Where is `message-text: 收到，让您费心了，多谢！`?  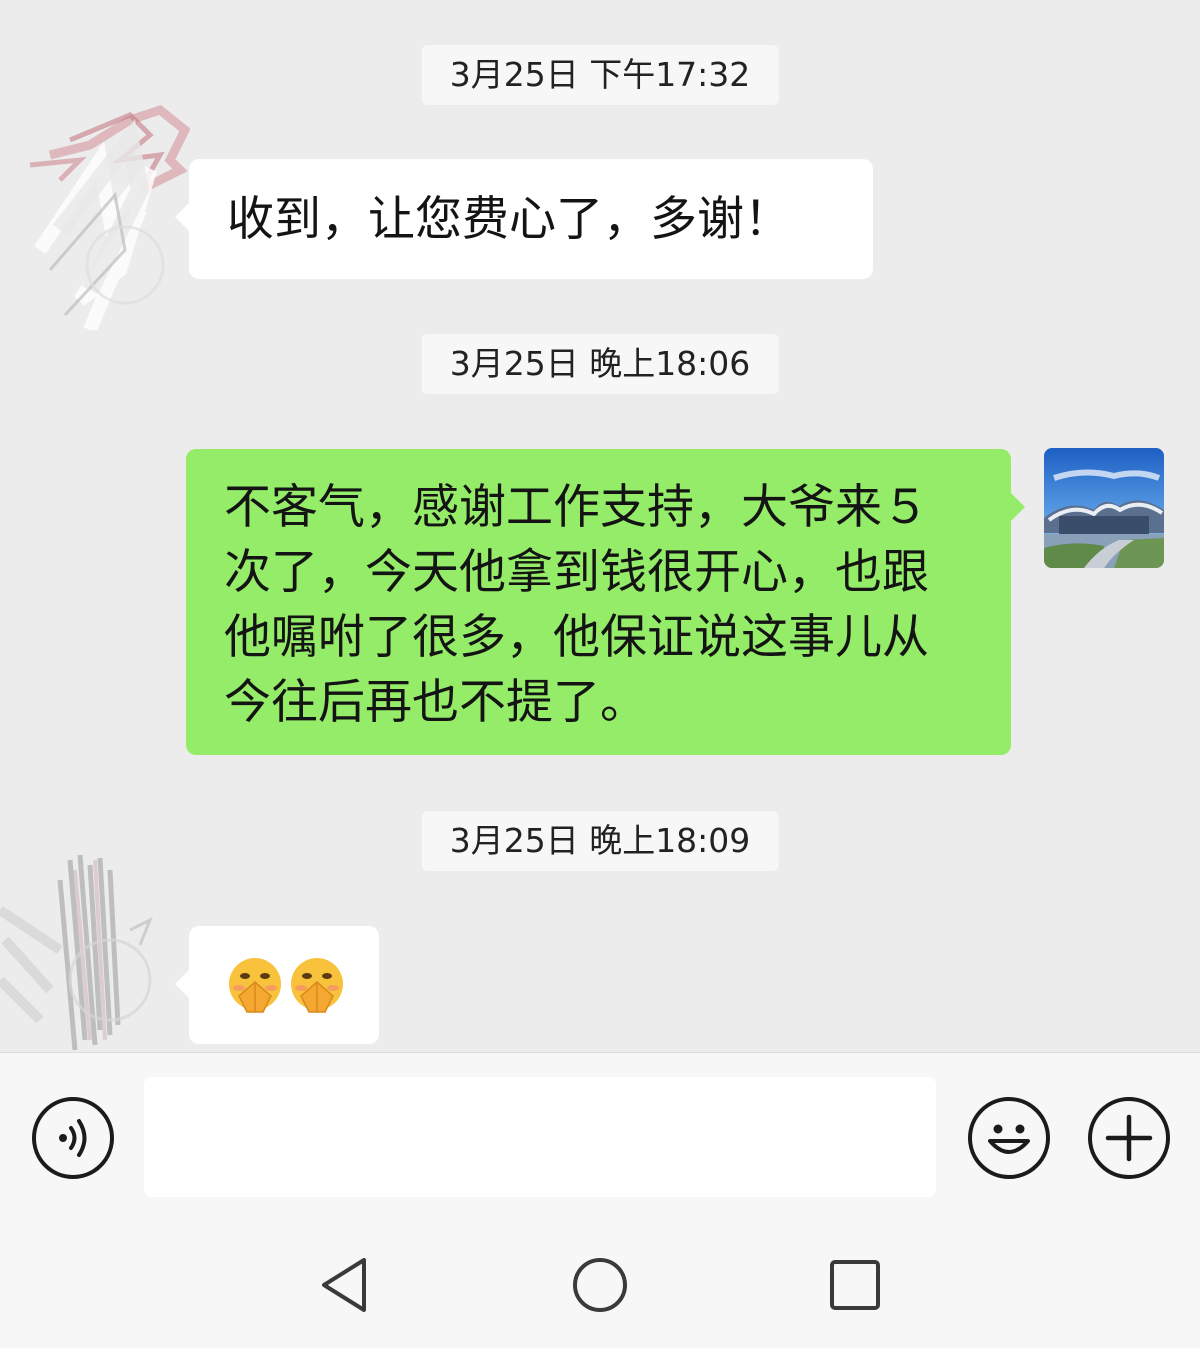
message-text: 收到，让您费心了，多谢！ is located at coordinates (509, 219).